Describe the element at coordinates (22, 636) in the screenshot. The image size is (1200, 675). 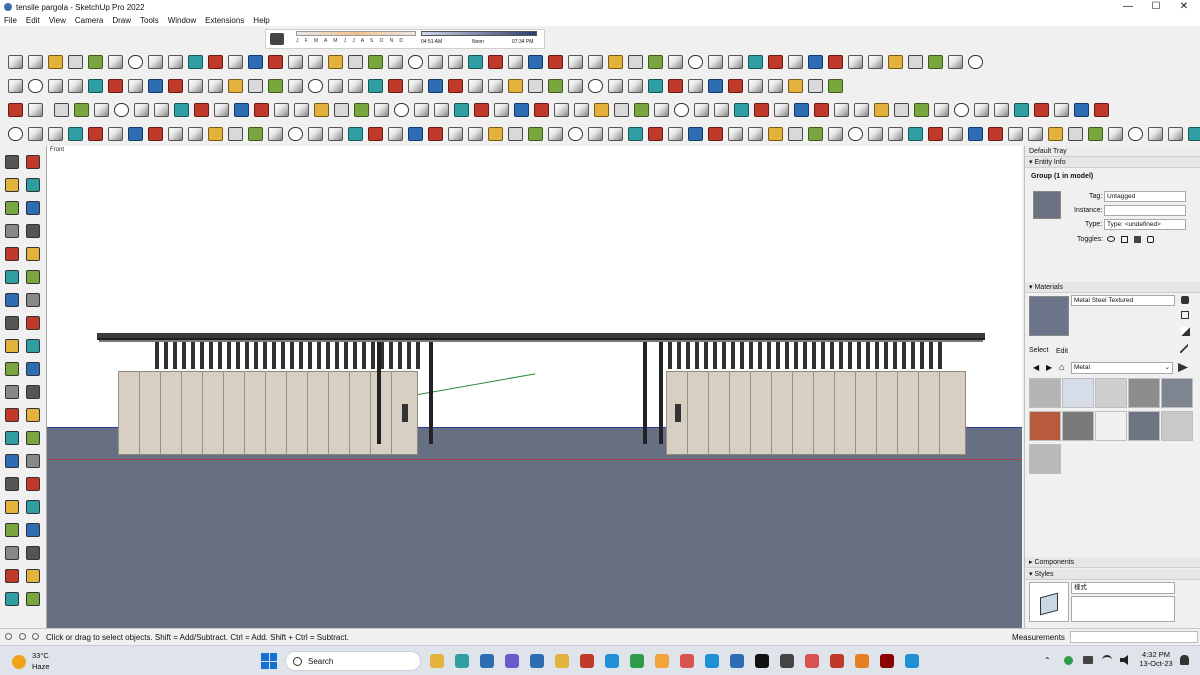
I see `credits-icon` at that location.